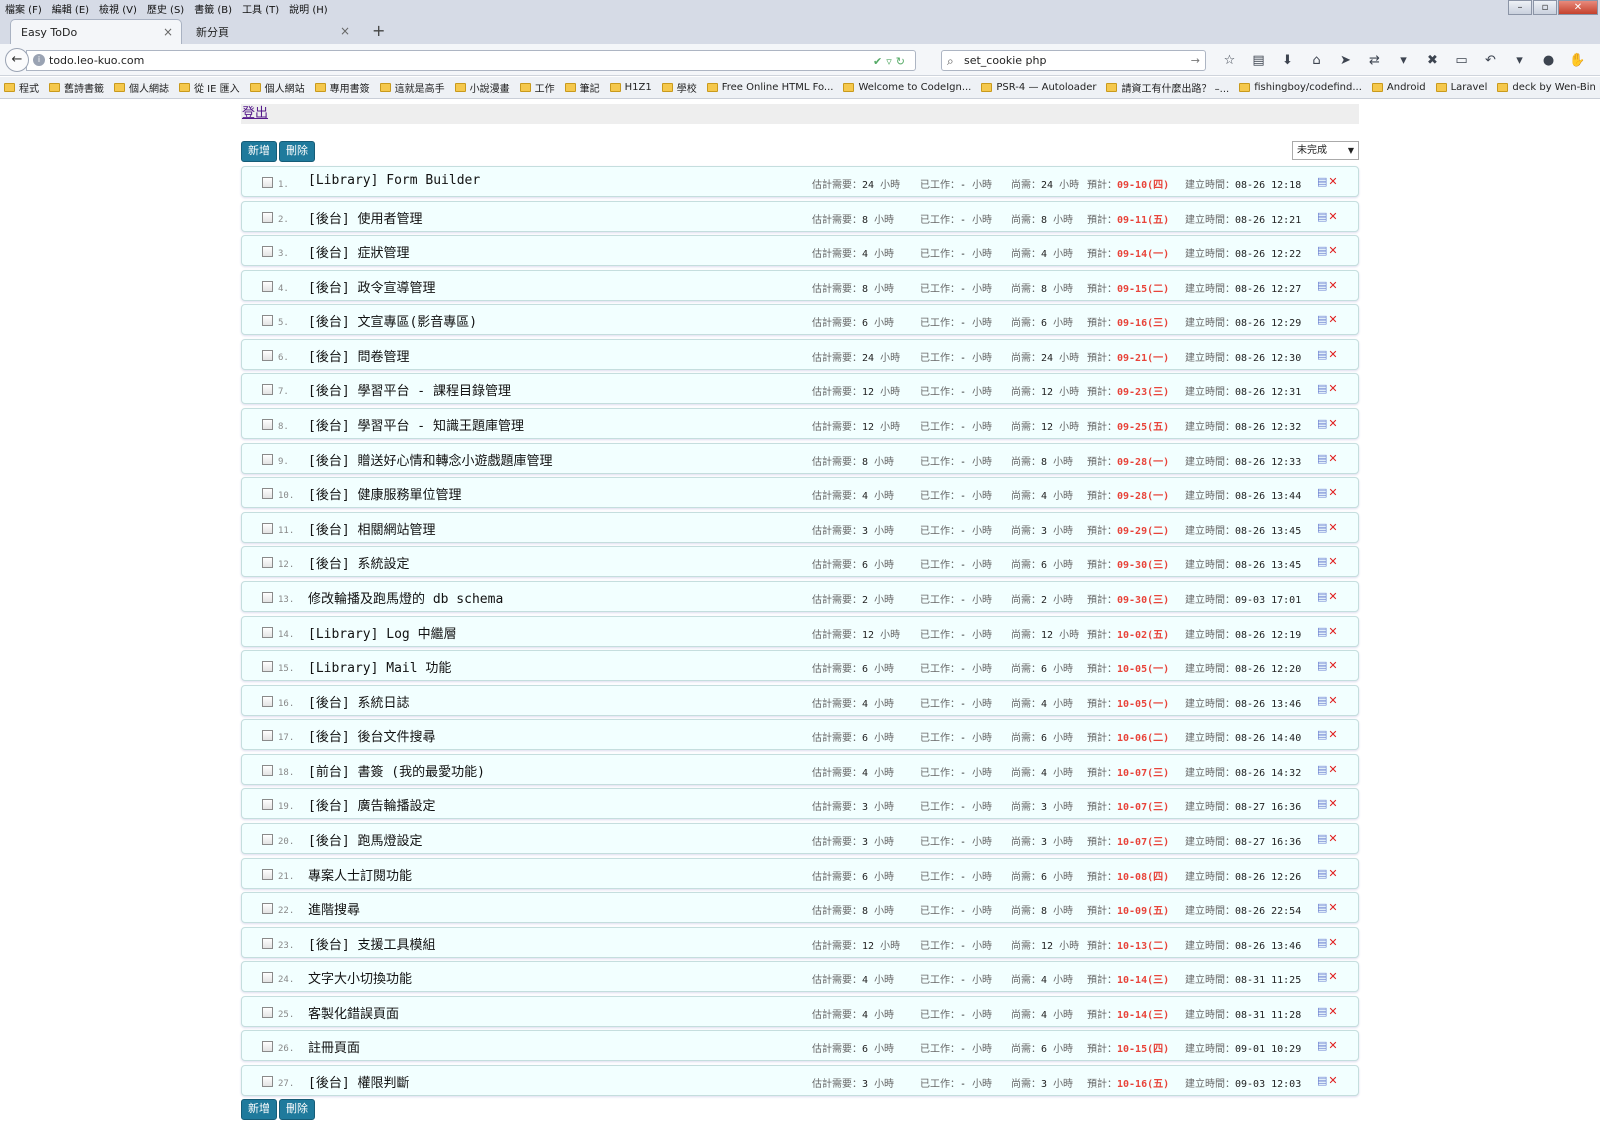 This screenshot has height=1125, width=1600. I want to click on todo-title: 進階搜尋, so click(334, 908).